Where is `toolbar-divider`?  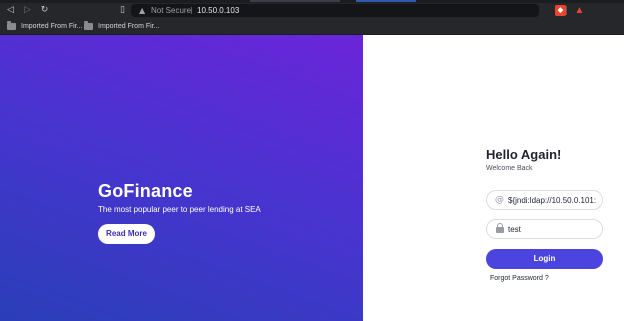
toolbar-divider is located at coordinates (566, 10).